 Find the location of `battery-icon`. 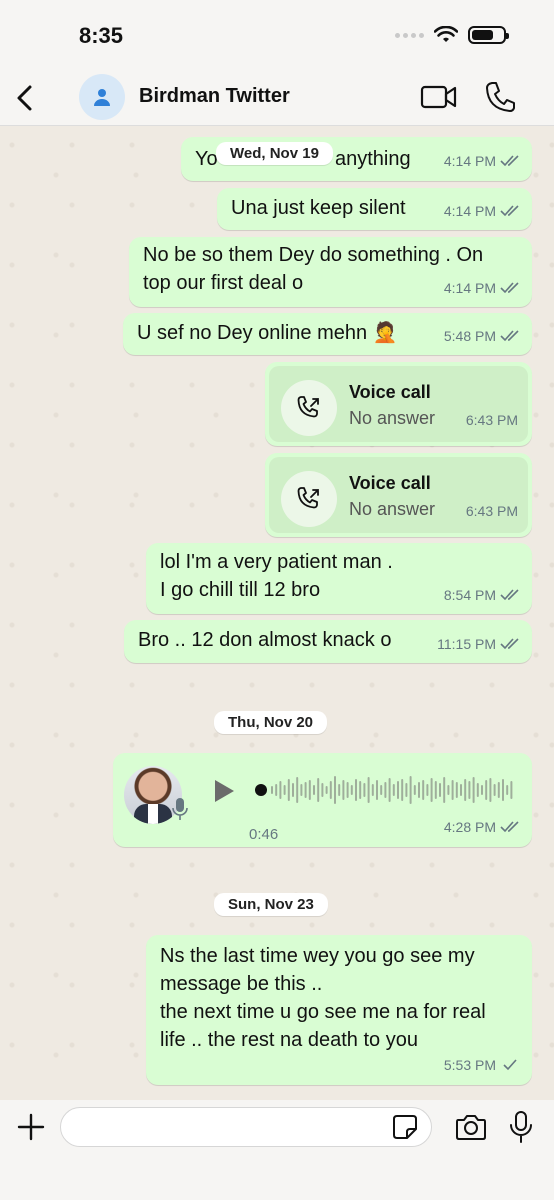

battery-icon is located at coordinates (488, 35).